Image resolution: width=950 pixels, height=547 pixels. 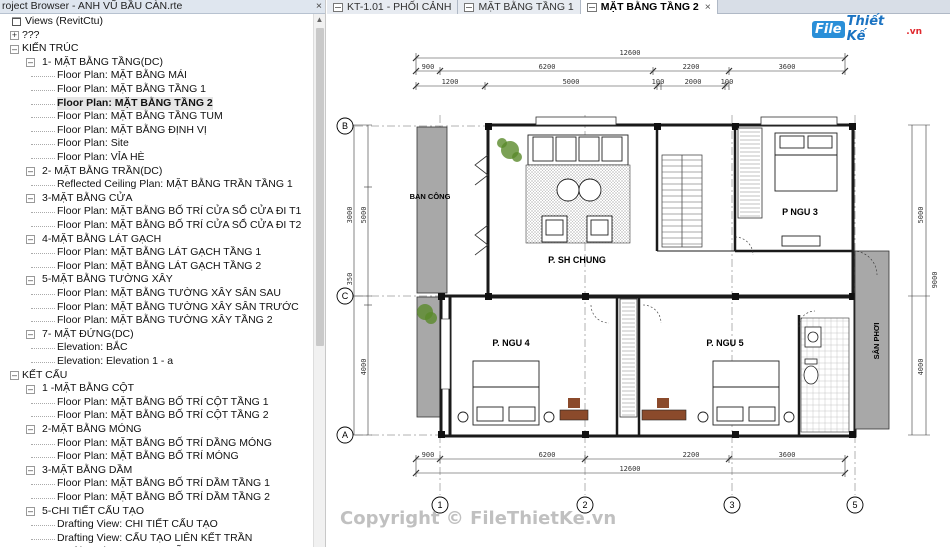 What do you see at coordinates (163, 484) in the screenshot?
I see `tree-item: Floor Plan: MẶT BẰNG BỐ TRÍ DẦM TẦNG 1` at bounding box center [163, 484].